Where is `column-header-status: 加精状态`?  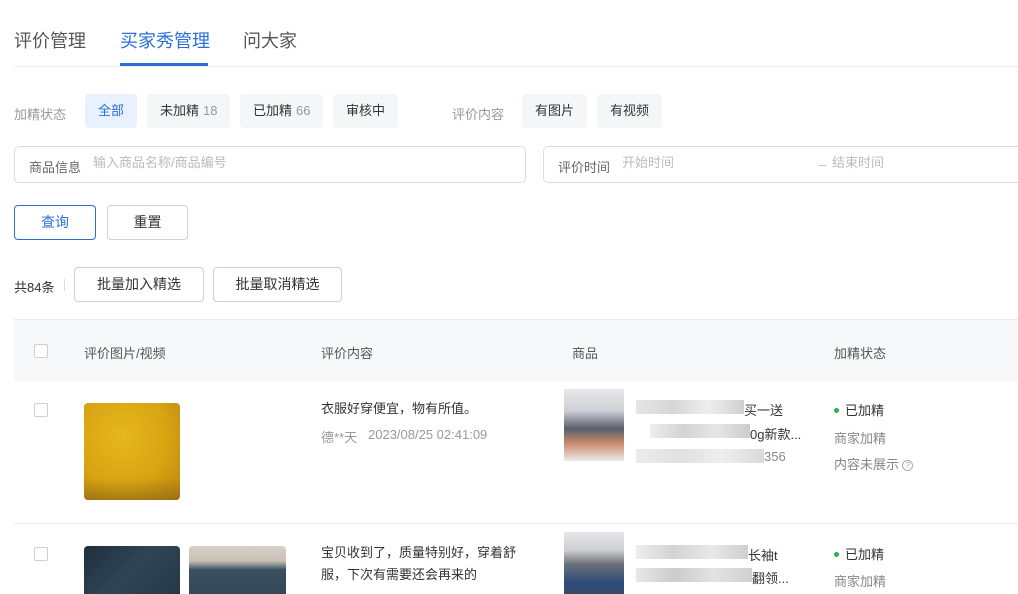
column-header-status: 加精状态 is located at coordinates (860, 353).